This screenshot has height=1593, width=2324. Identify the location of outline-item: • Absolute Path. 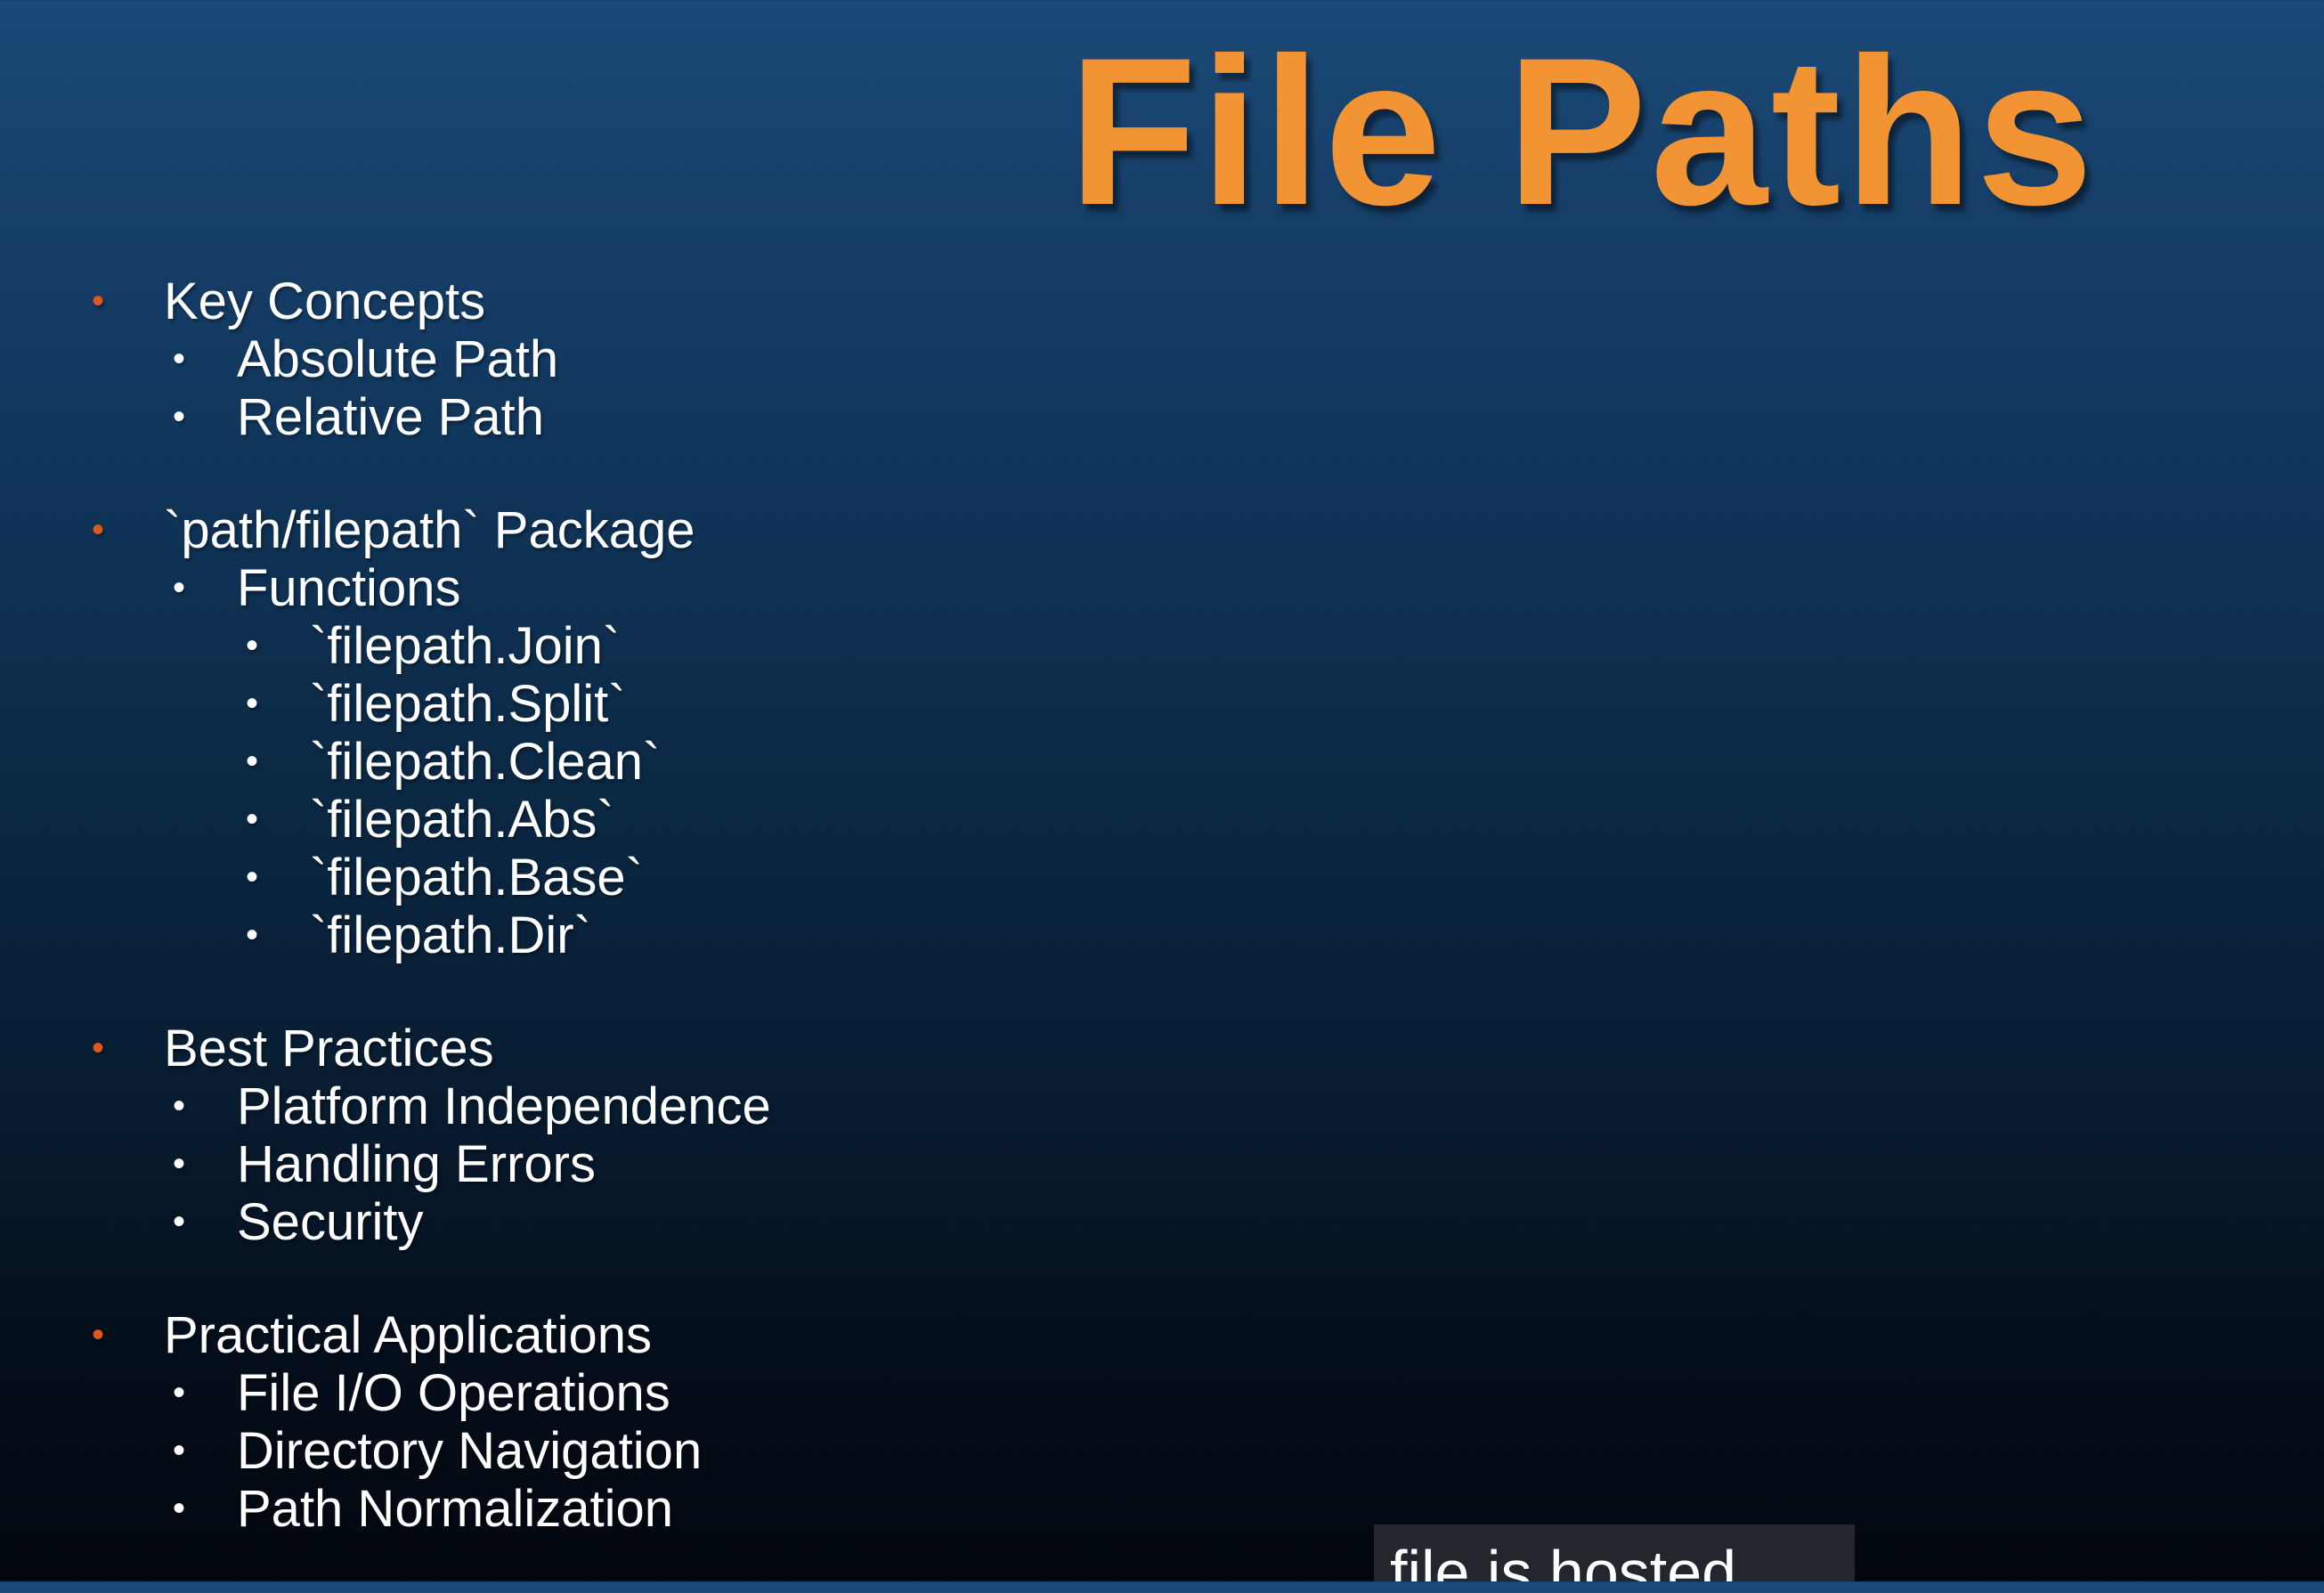
(704, 359).